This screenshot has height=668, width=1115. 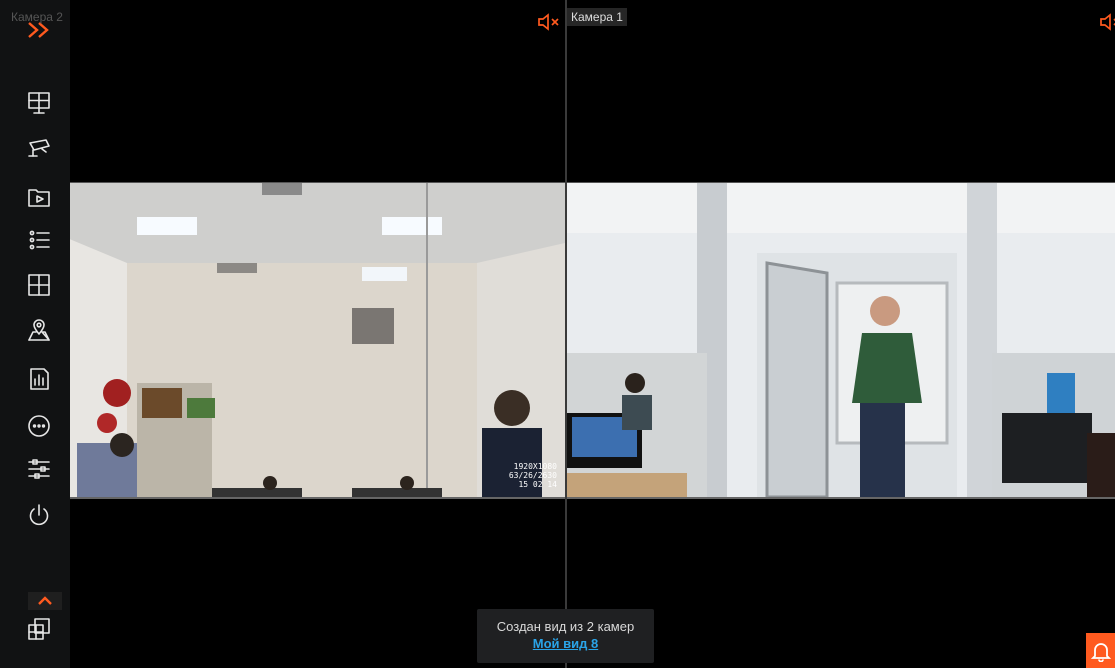 I want to click on notification-toast: Создан вид из 2 камер Мой вид 8, so click(x=565, y=636).